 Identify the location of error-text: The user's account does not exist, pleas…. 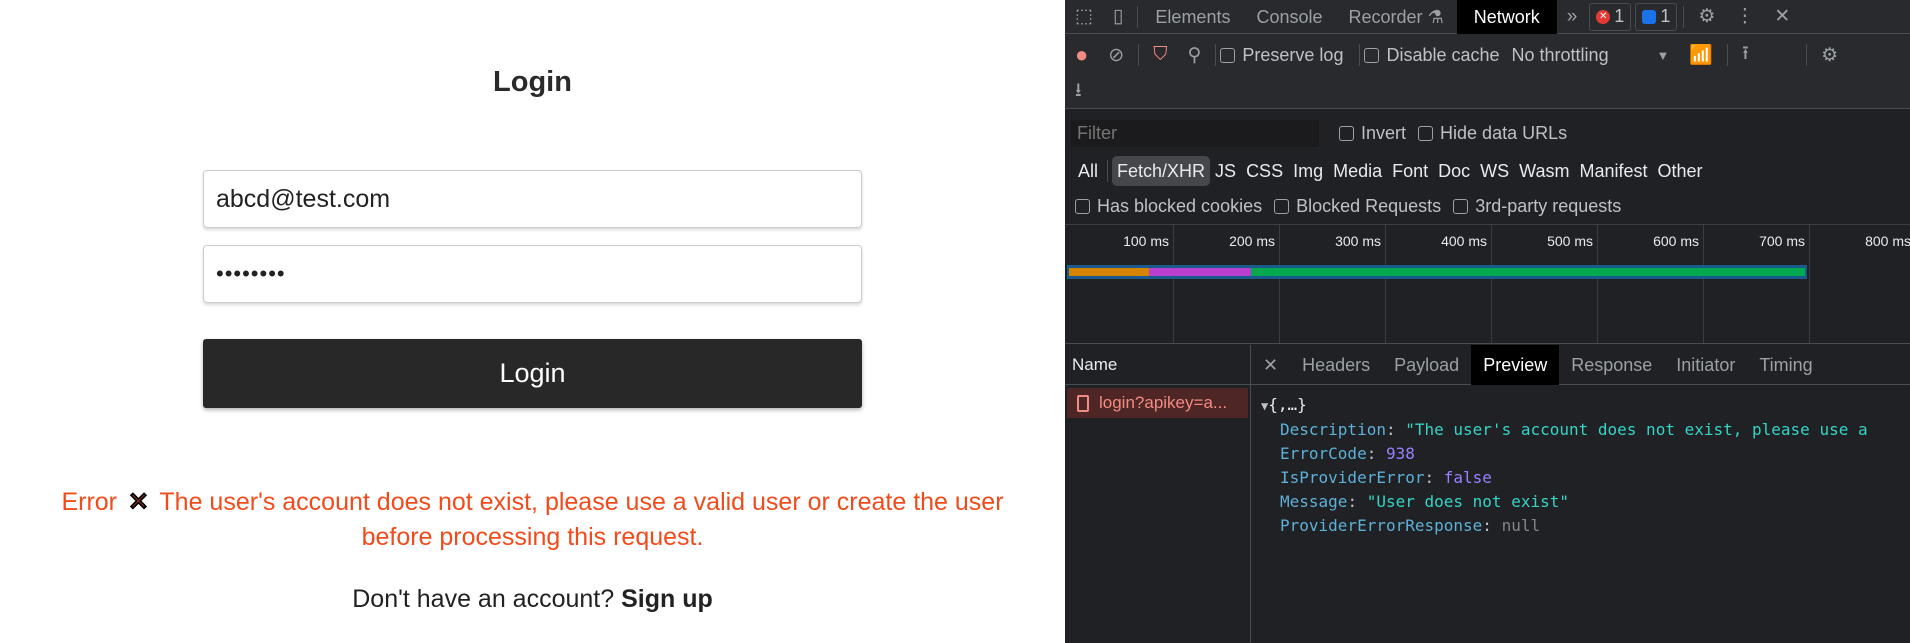
(581, 519).